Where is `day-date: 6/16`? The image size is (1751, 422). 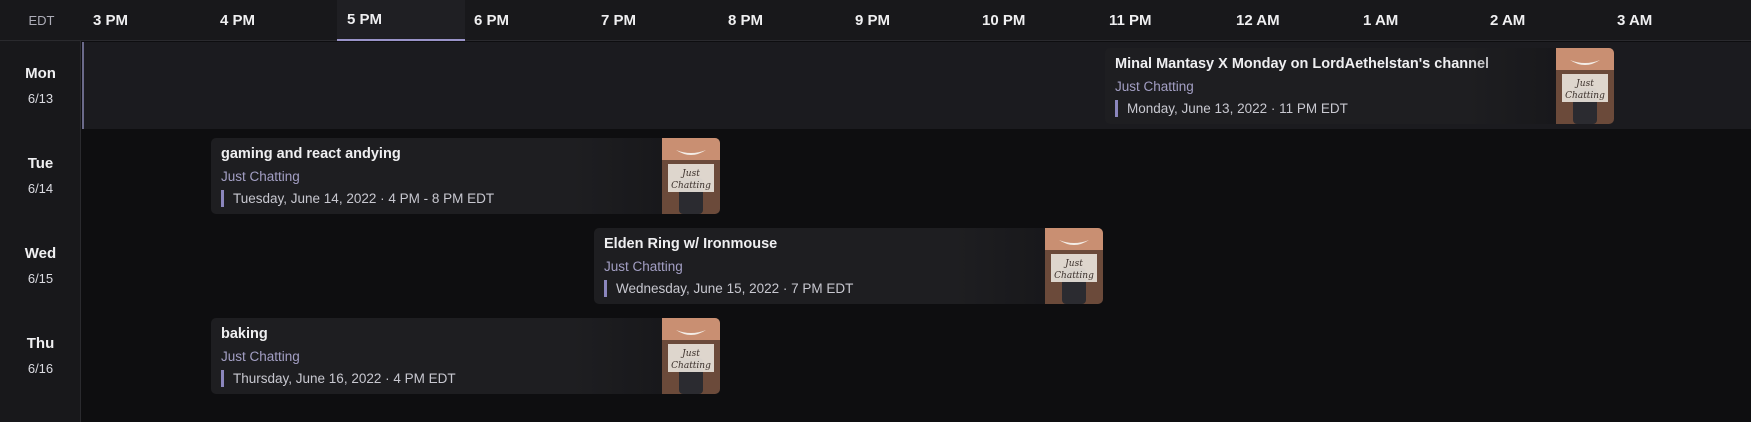
day-date: 6/16 is located at coordinates (40, 368).